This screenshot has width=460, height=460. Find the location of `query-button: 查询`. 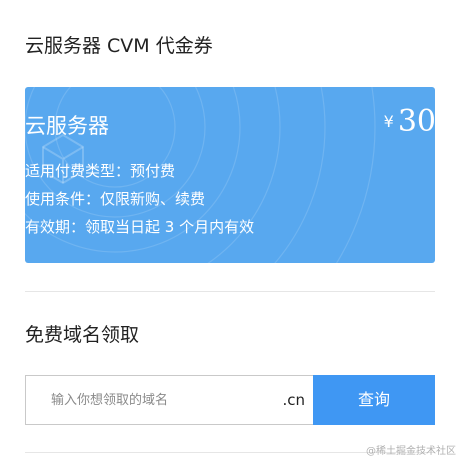

query-button: 查询 is located at coordinates (374, 400).